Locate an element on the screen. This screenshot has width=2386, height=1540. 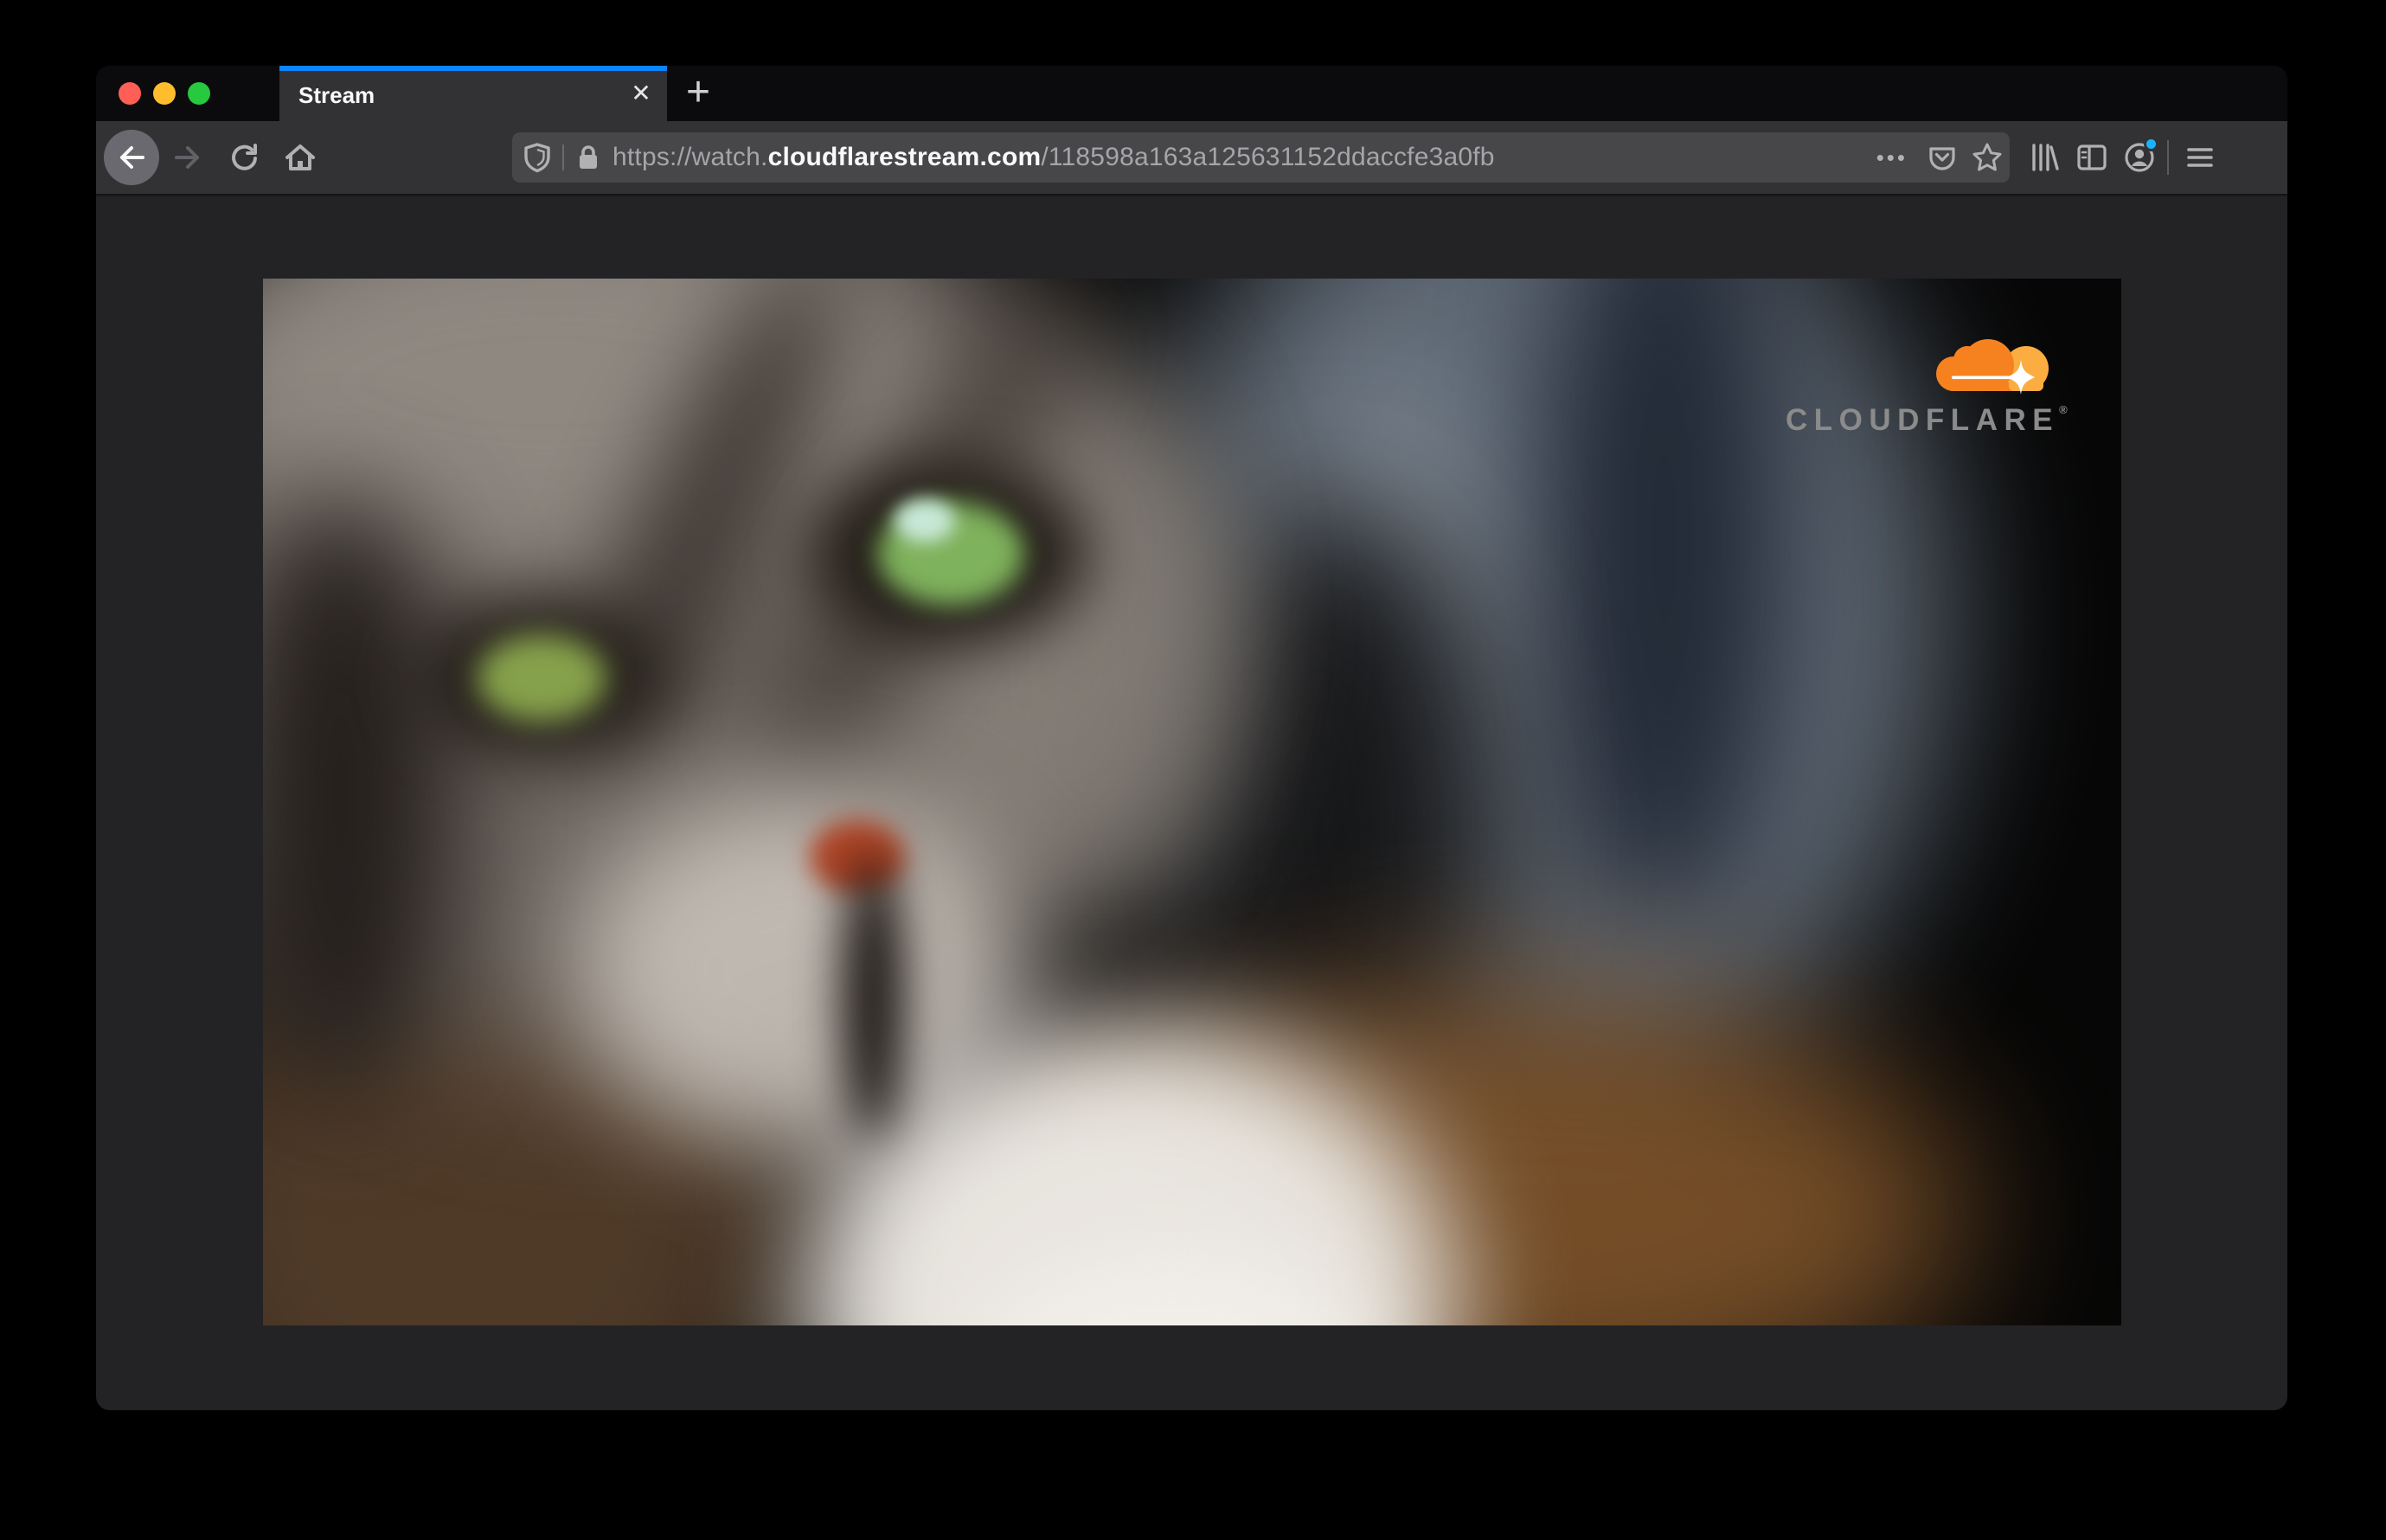
registered-mark: ® is located at coordinates (2063, 409).